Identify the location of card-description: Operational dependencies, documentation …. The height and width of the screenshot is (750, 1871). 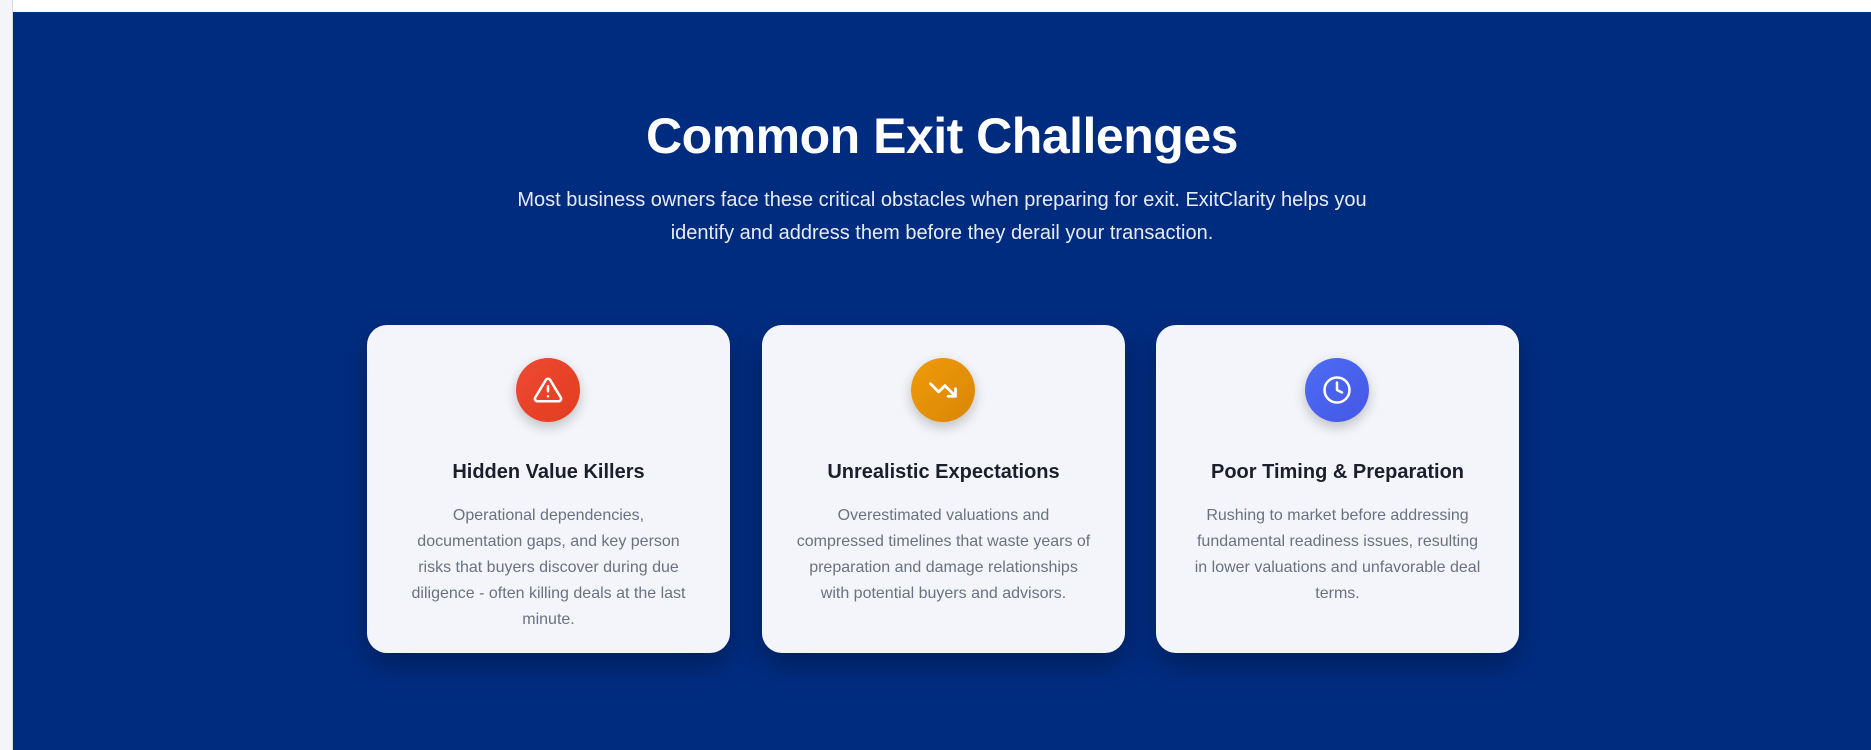
(548, 567).